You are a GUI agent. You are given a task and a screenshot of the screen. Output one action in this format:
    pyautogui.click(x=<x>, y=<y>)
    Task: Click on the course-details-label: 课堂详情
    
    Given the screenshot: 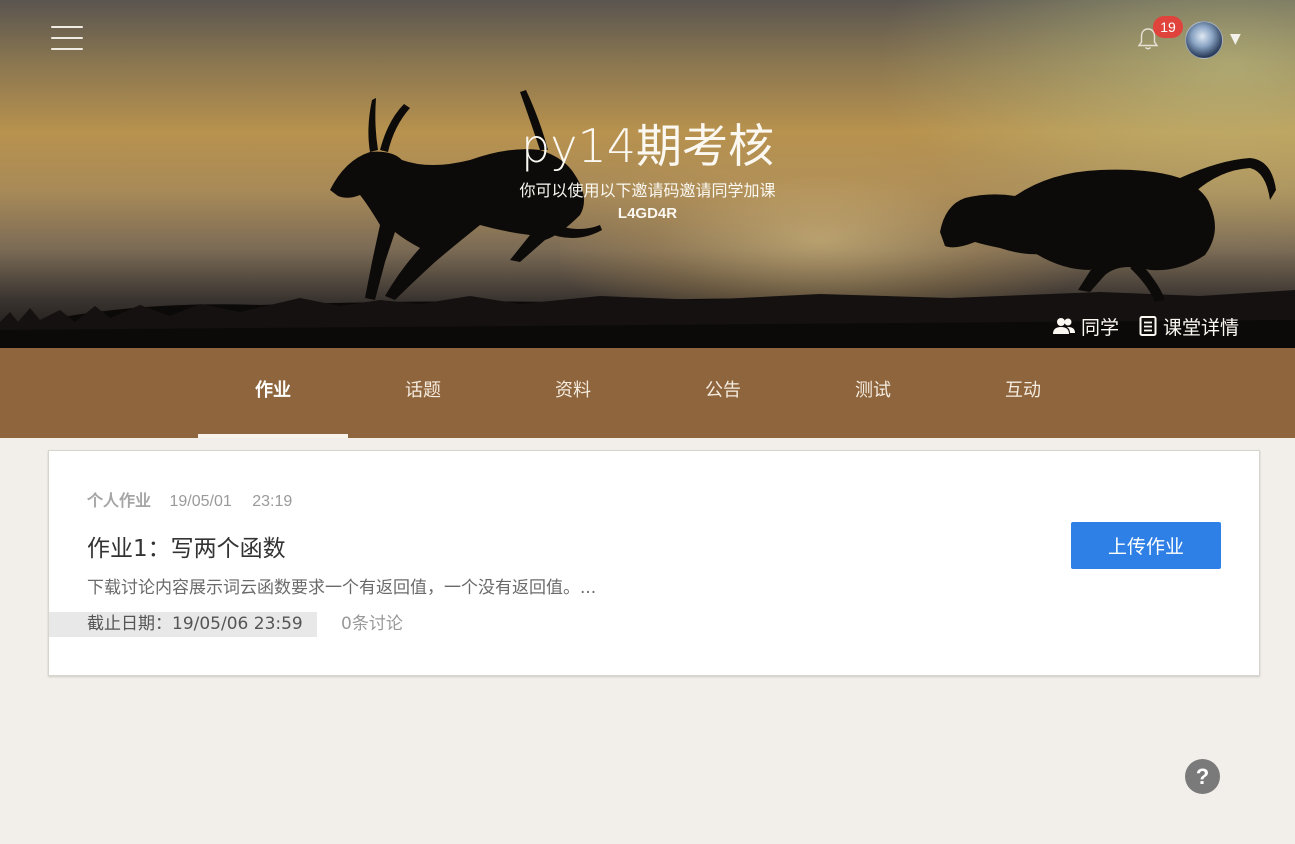 What is the action you would take?
    pyautogui.click(x=1201, y=327)
    